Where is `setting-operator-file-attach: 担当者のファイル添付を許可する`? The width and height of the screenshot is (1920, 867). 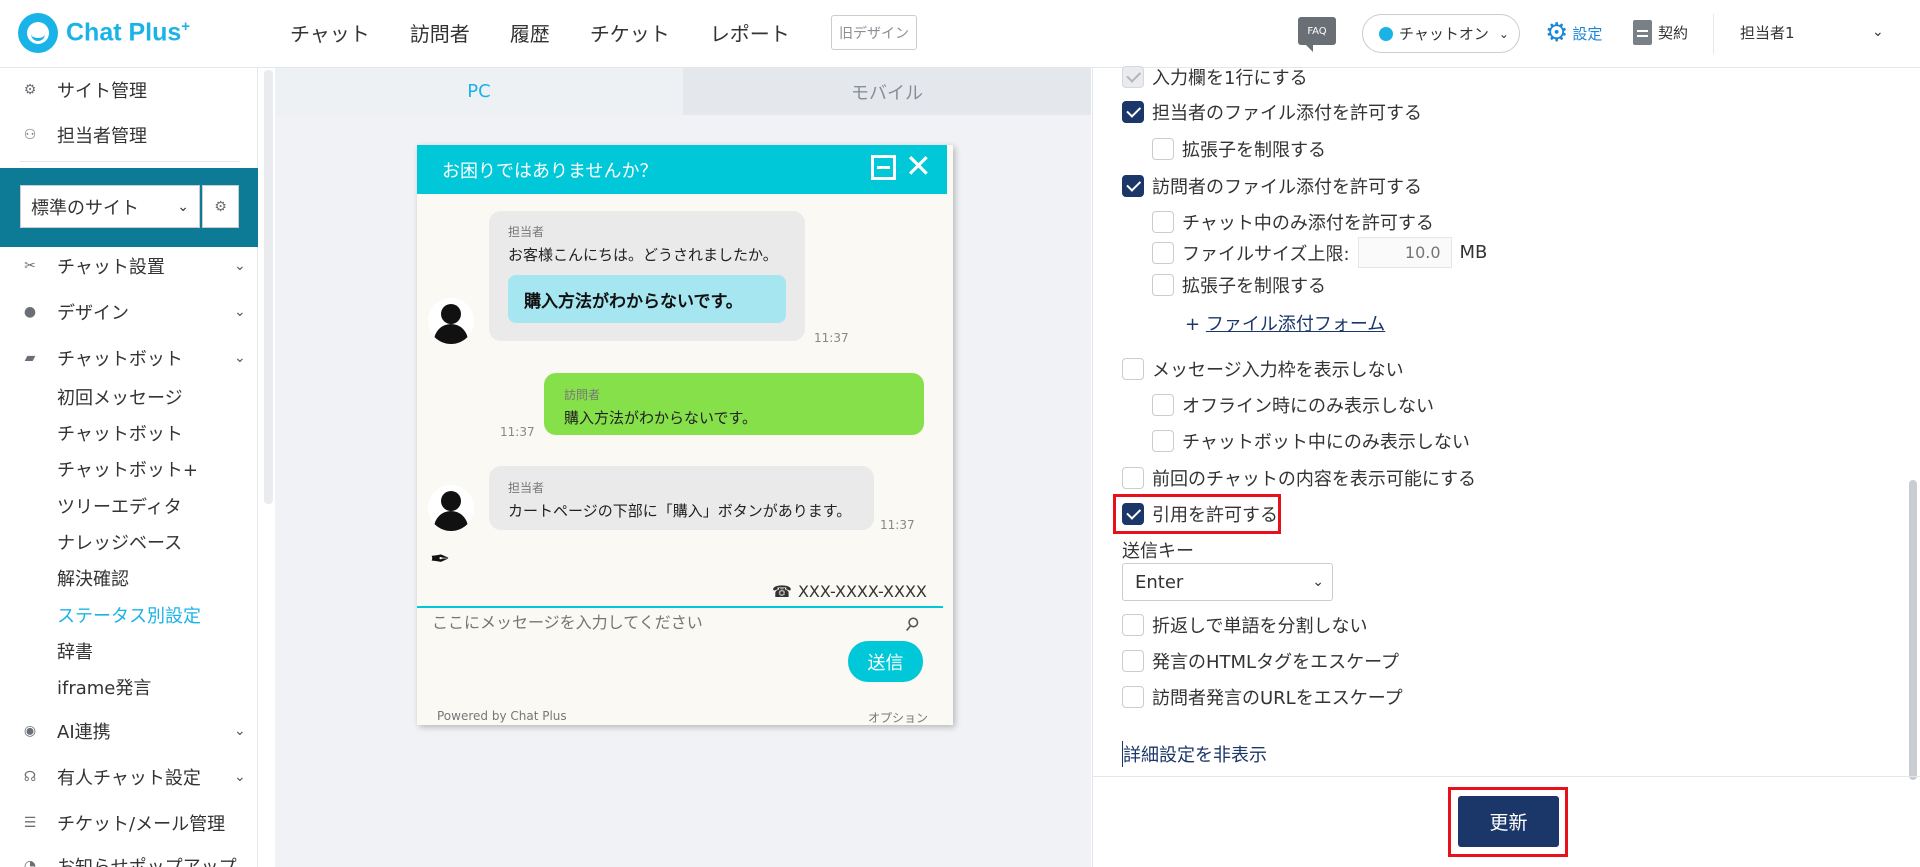
setting-operator-file-attach: 担当者のファイル添付を許可する is located at coordinates (1272, 112).